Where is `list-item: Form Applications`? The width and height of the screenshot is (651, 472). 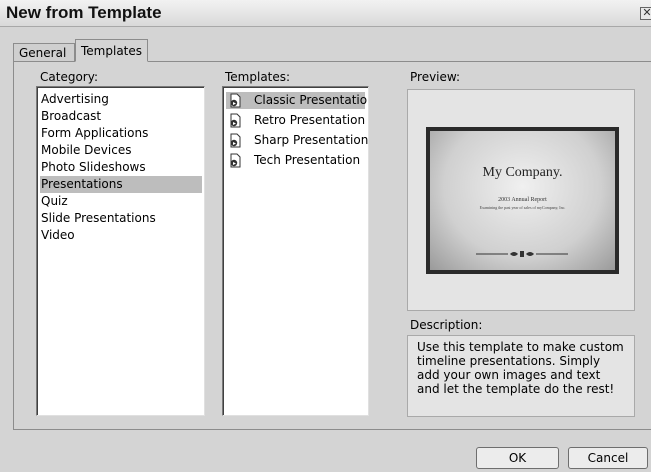 list-item: Form Applications is located at coordinates (121, 133).